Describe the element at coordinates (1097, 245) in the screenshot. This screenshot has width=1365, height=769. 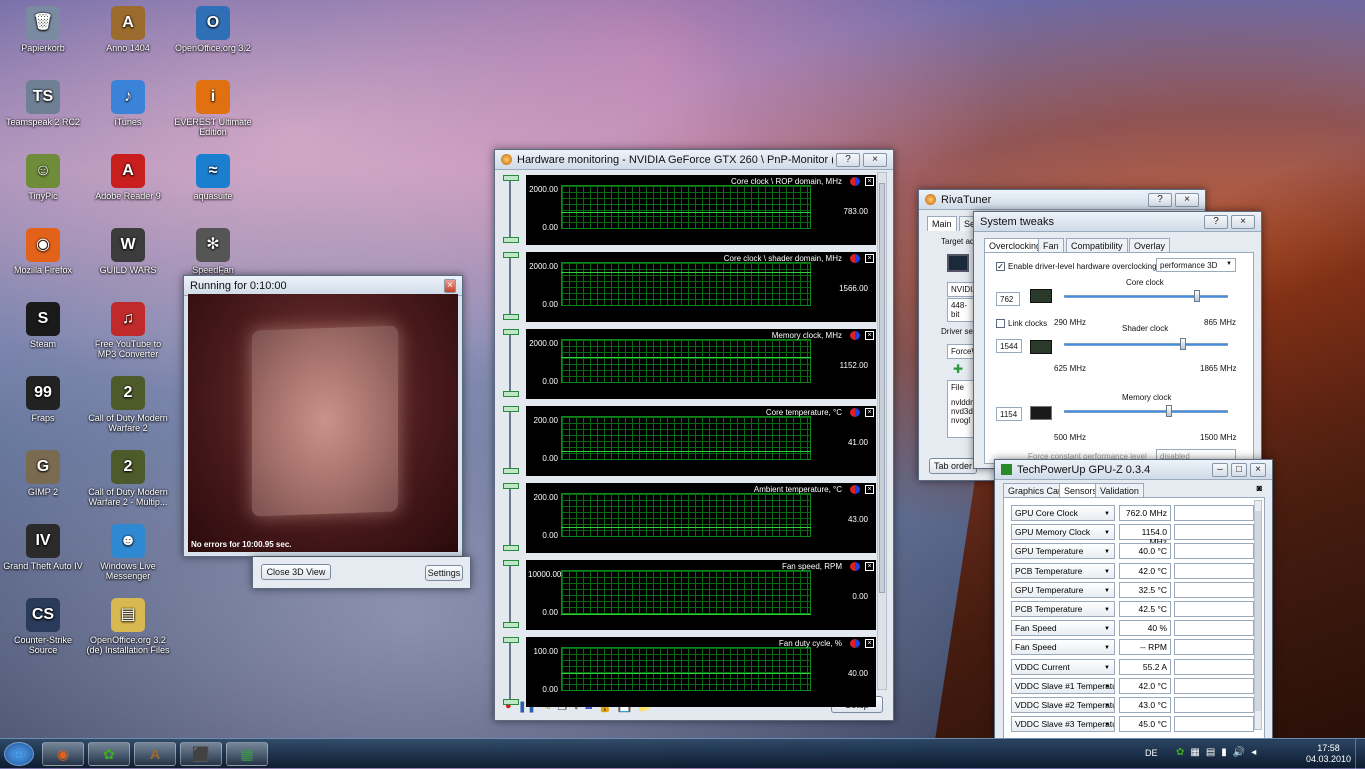
I see `tab-compatibility: Compatibility` at that location.